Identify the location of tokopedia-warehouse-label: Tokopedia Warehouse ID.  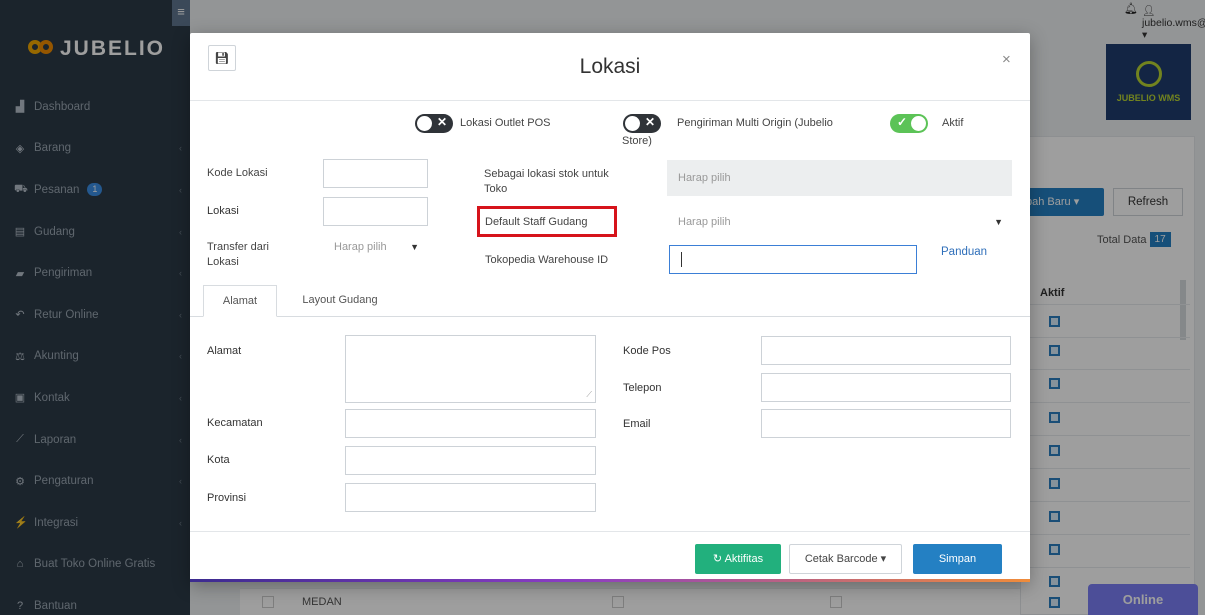
(547, 260).